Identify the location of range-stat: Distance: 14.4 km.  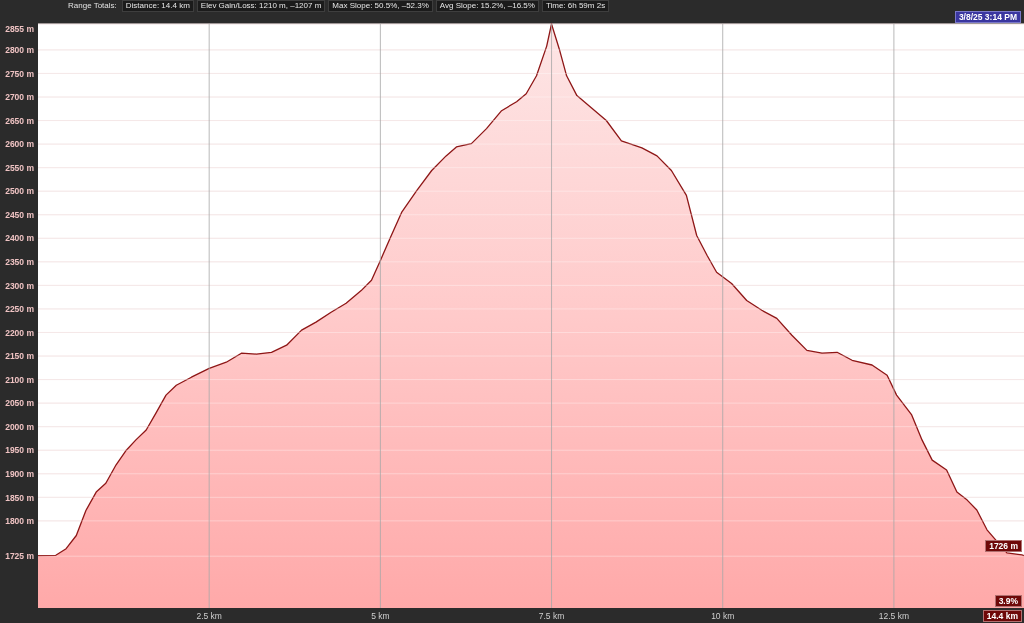
(157, 6).